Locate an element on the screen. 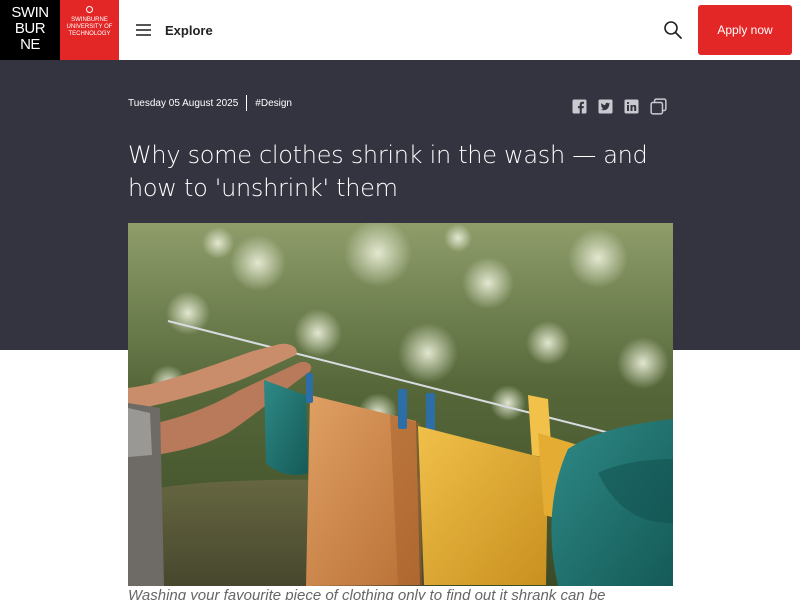  swinburne-logo: SWIN BUR NE is located at coordinates (30, 30).